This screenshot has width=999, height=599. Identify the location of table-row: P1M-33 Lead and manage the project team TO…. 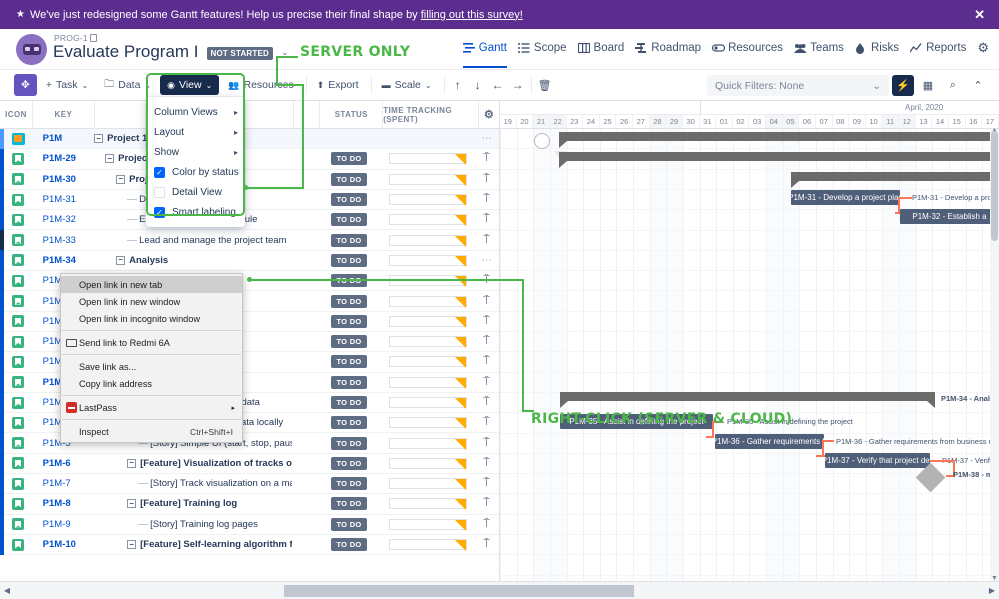
(249, 240).